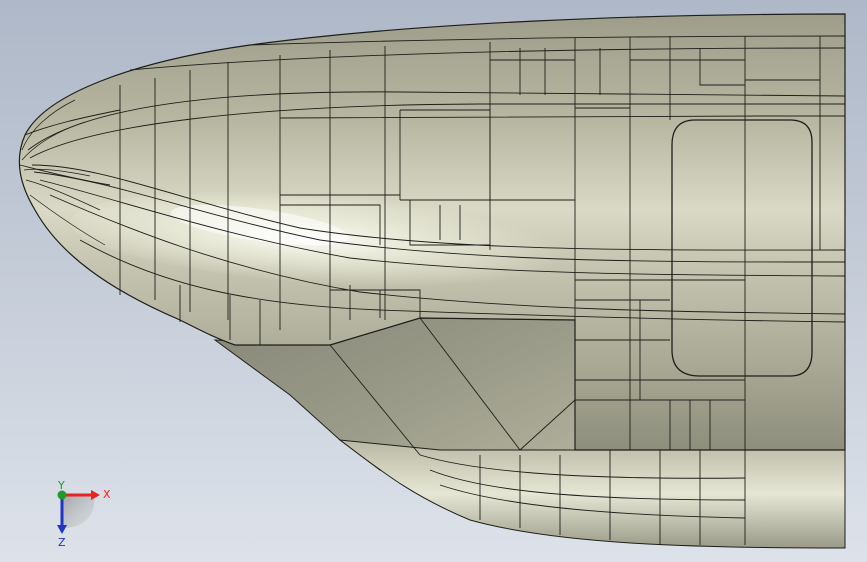 This screenshot has height=562, width=867. Describe the element at coordinates (107, 494) in the screenshot. I see `triad-x-label: X` at that location.